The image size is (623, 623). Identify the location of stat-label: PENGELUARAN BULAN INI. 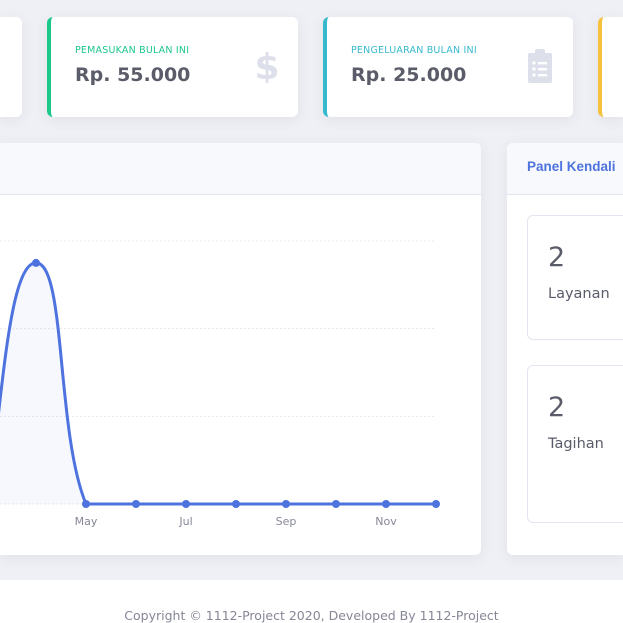
(414, 50).